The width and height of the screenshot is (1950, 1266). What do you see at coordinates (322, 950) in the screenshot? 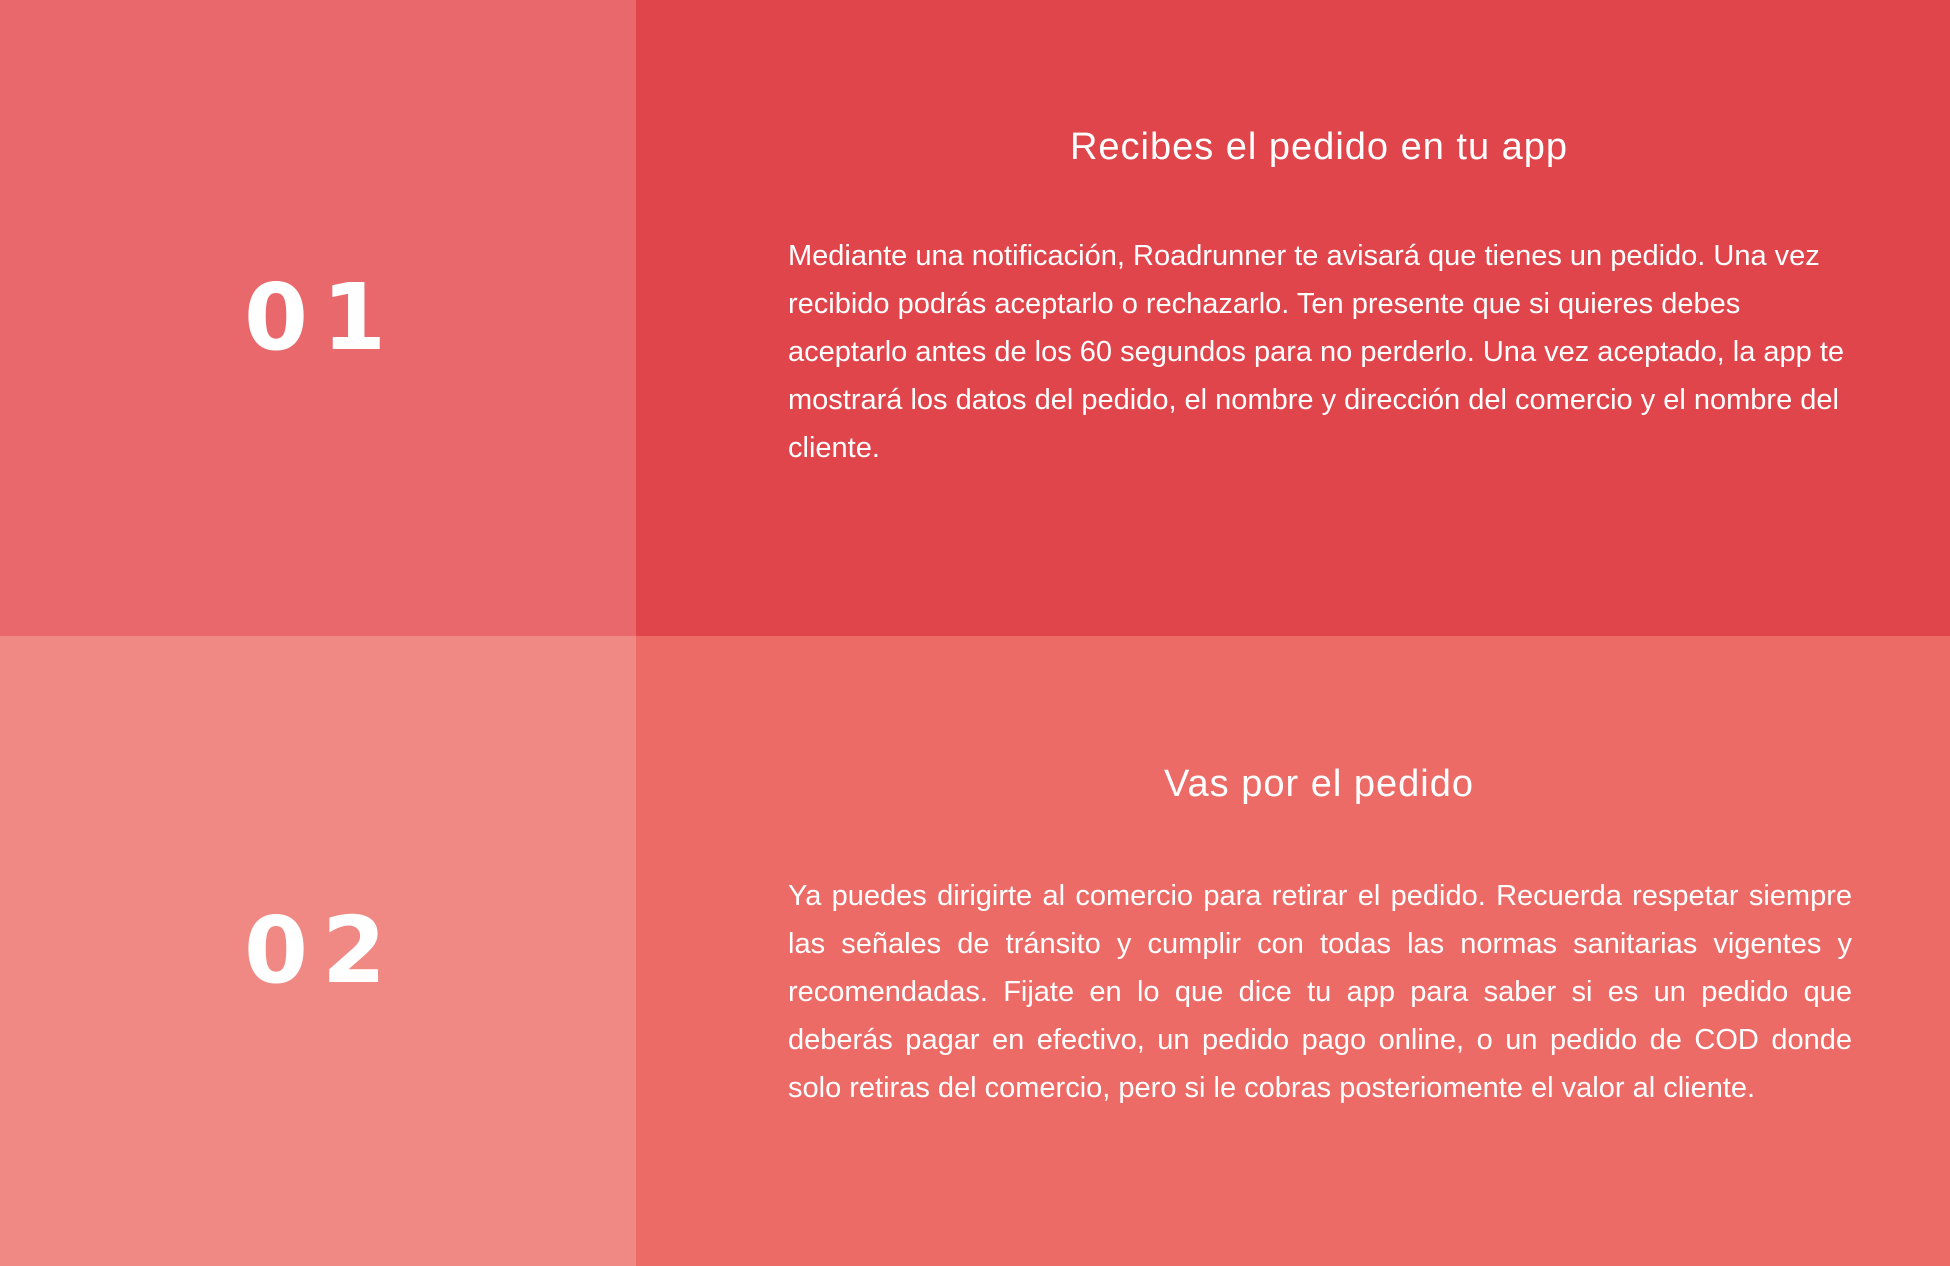
I see `step-number: 02` at bounding box center [322, 950].